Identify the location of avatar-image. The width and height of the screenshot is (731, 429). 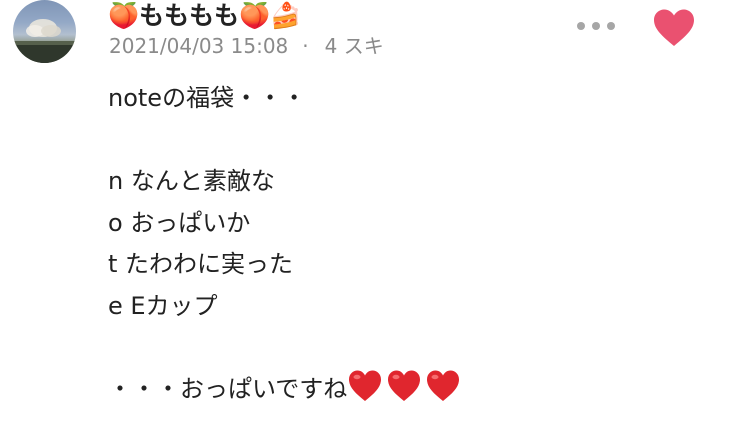
(44, 41).